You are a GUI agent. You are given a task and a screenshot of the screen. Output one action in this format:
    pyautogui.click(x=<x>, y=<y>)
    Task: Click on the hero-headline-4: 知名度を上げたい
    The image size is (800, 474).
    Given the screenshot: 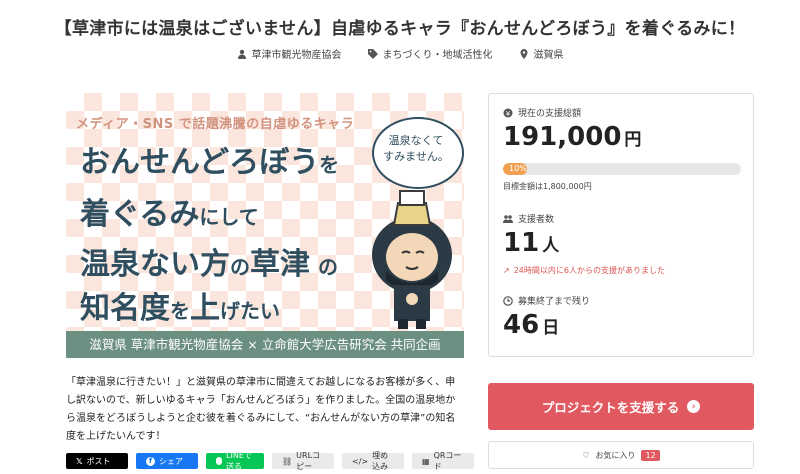 What is the action you would take?
    pyautogui.click(x=180, y=308)
    